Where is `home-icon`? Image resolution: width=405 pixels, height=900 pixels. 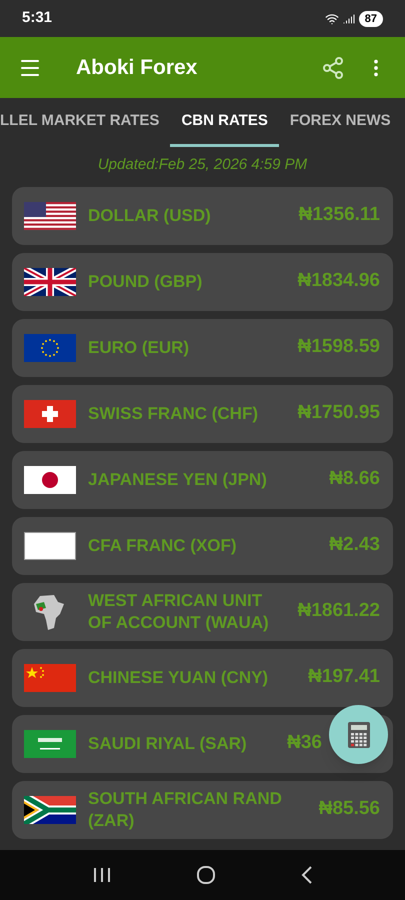 home-icon is located at coordinates (206, 875).